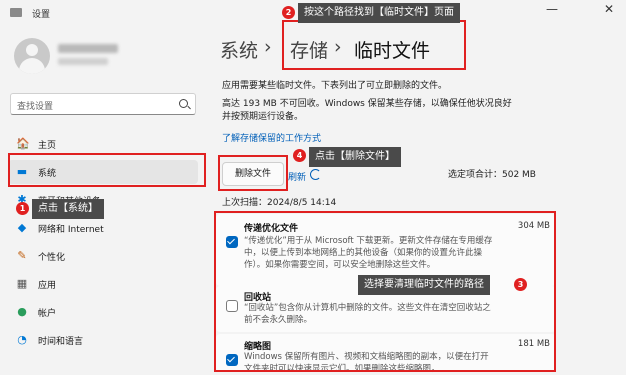 Image resolution: width=626 pixels, height=375 pixels. Describe the element at coordinates (279, 203) in the screenshot. I see `last-scan-text: 上次扫描：2024/8/5 14:14` at that location.